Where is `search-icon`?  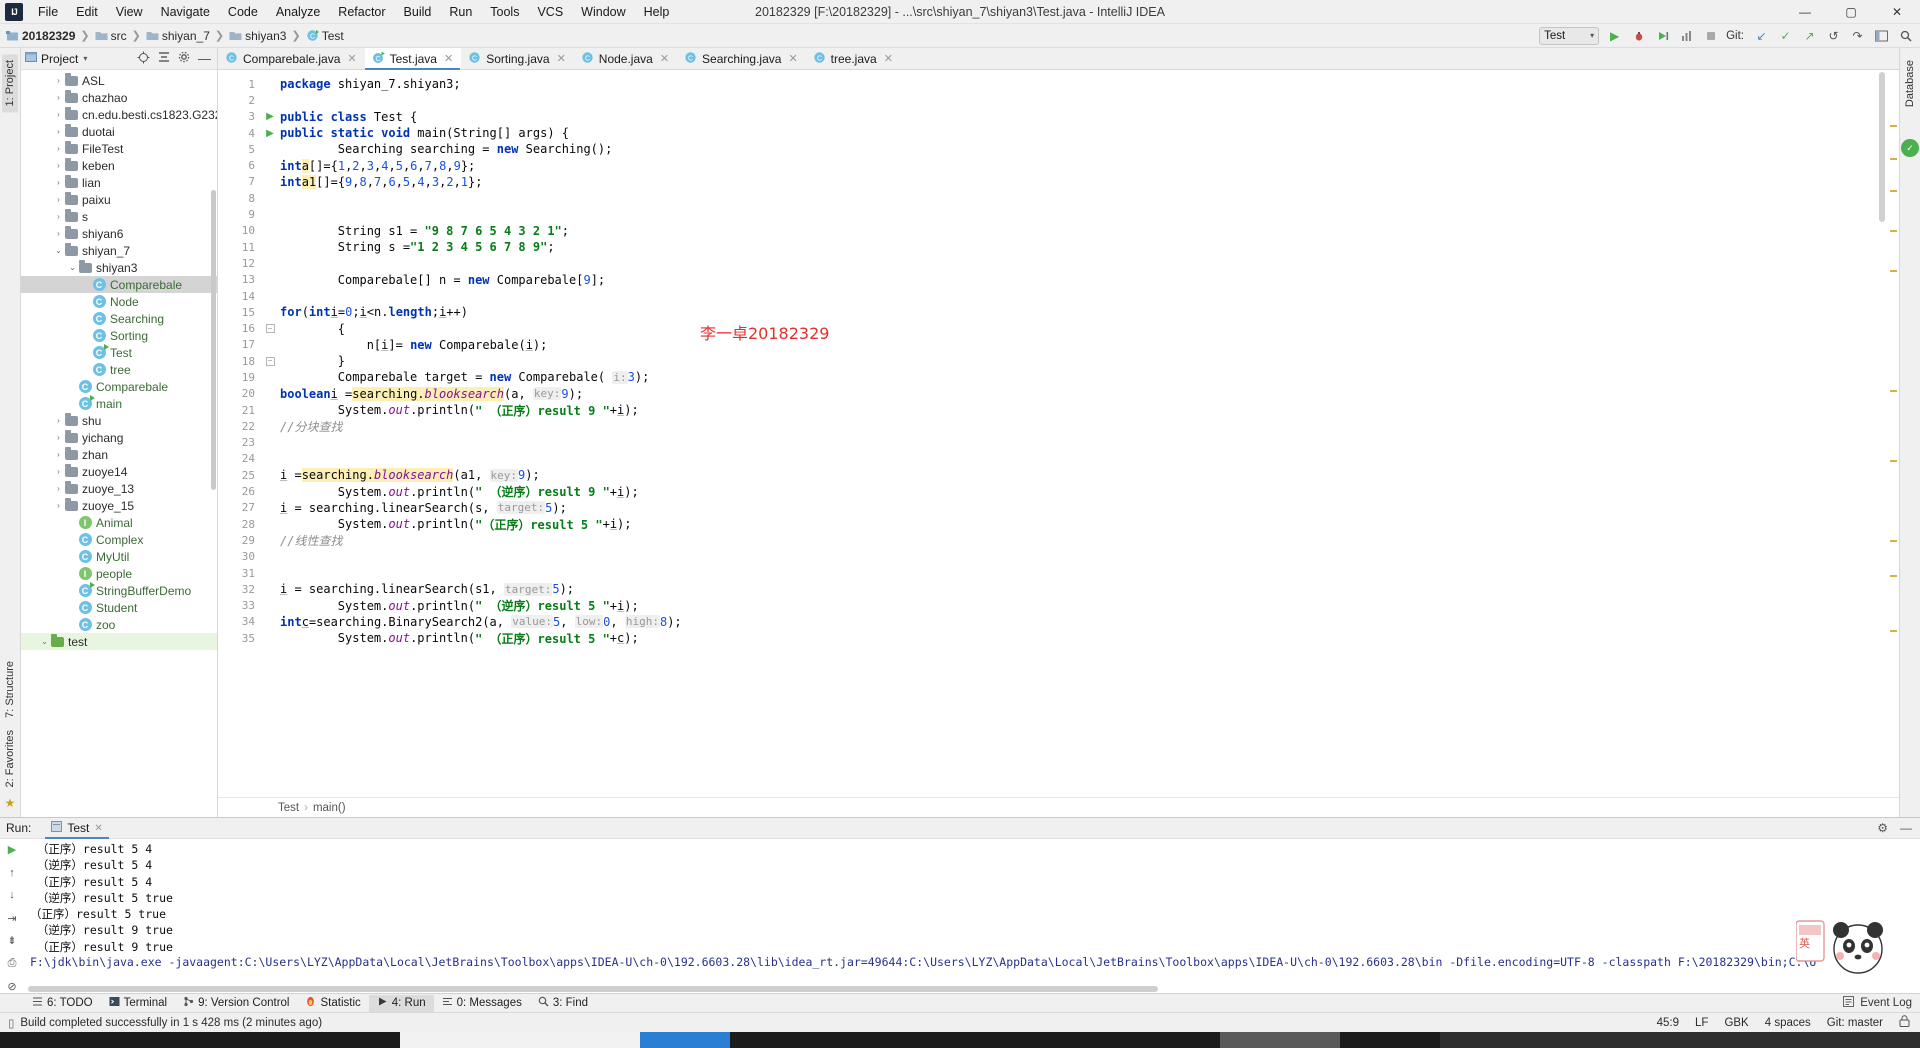 search-icon is located at coordinates (1905, 35).